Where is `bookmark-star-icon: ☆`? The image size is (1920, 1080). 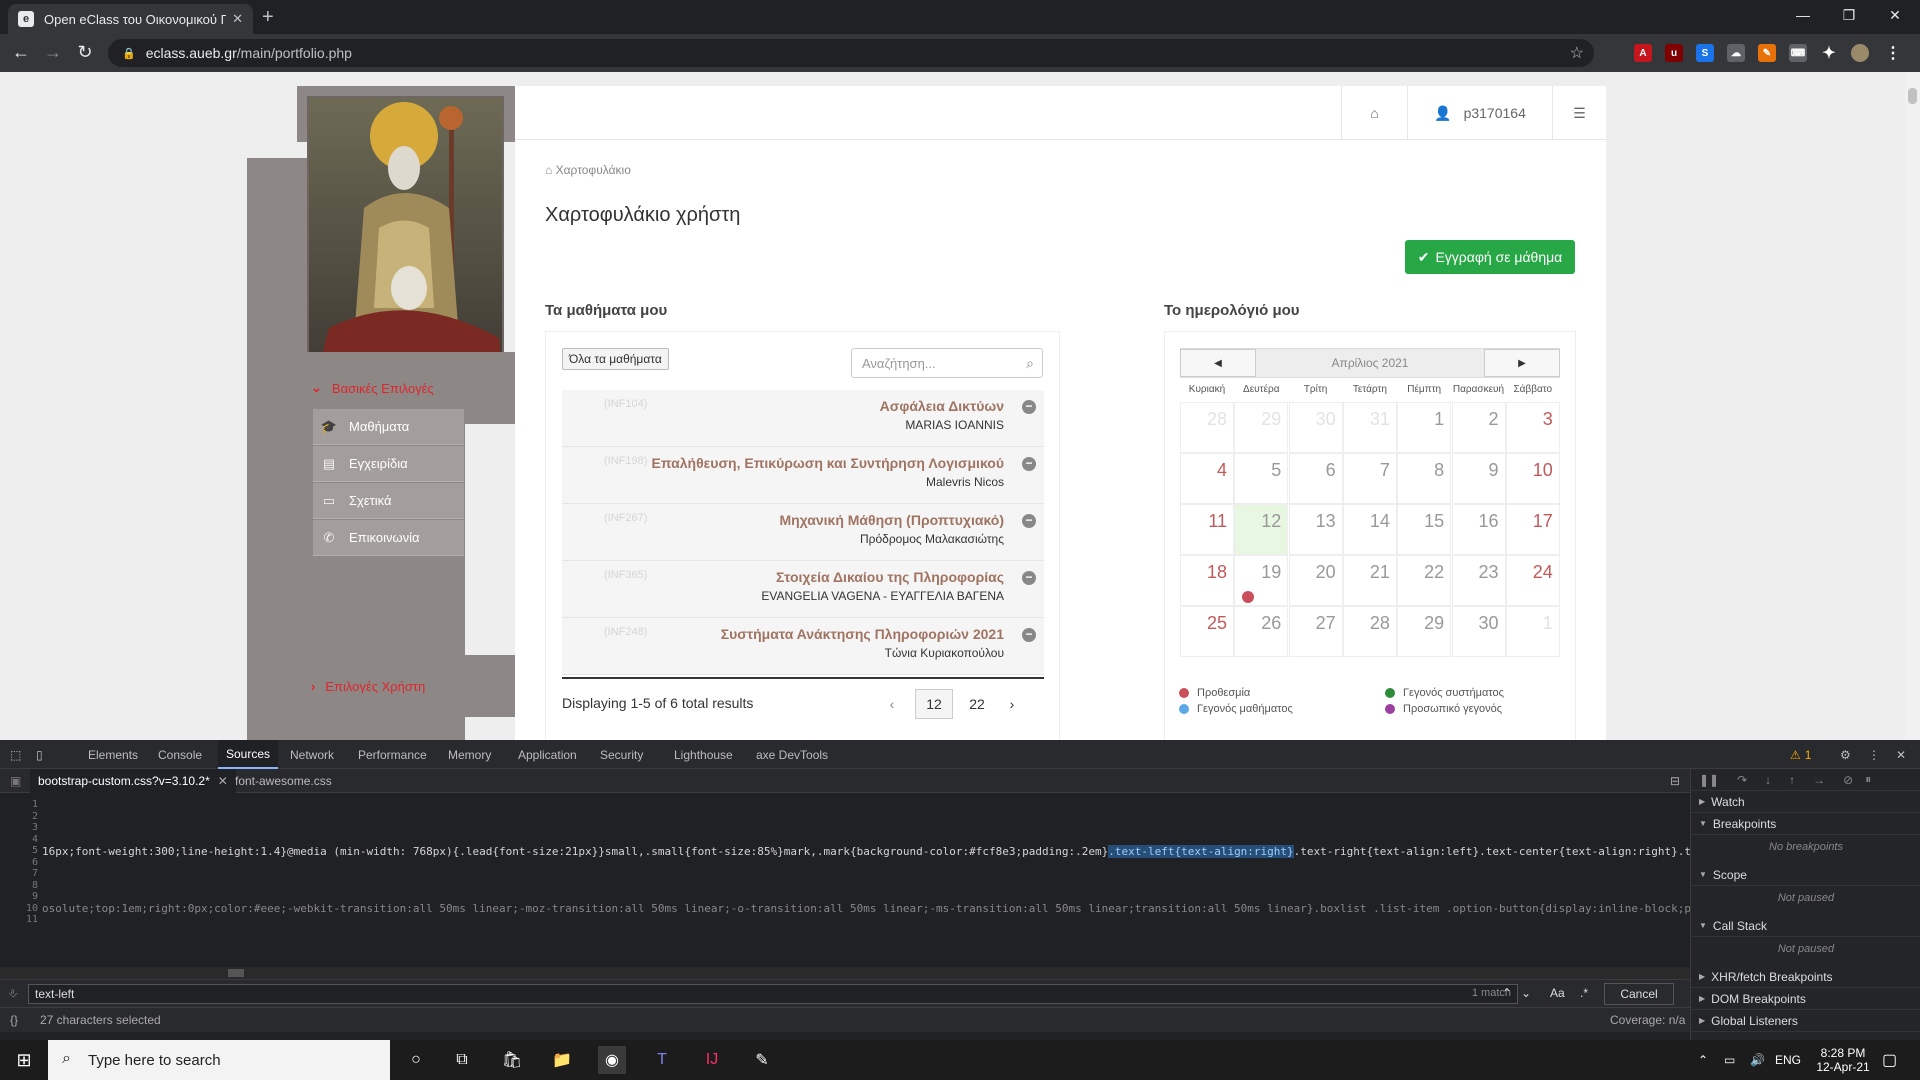 bookmark-star-icon: ☆ is located at coordinates (1577, 53).